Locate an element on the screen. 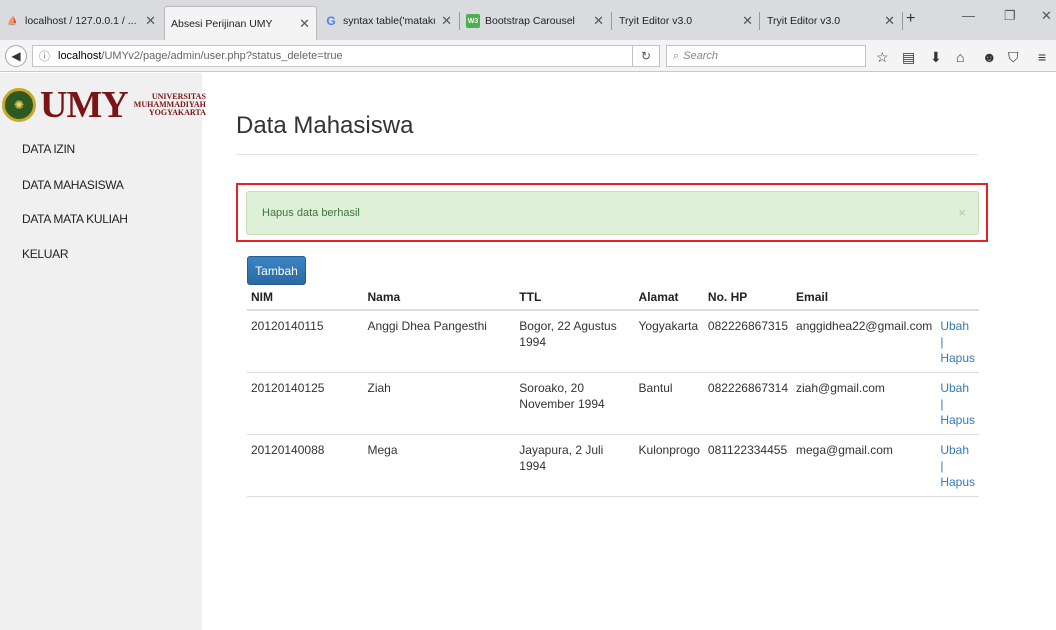 The width and height of the screenshot is (1056, 630). info-icon: ⓘ is located at coordinates (44, 56).